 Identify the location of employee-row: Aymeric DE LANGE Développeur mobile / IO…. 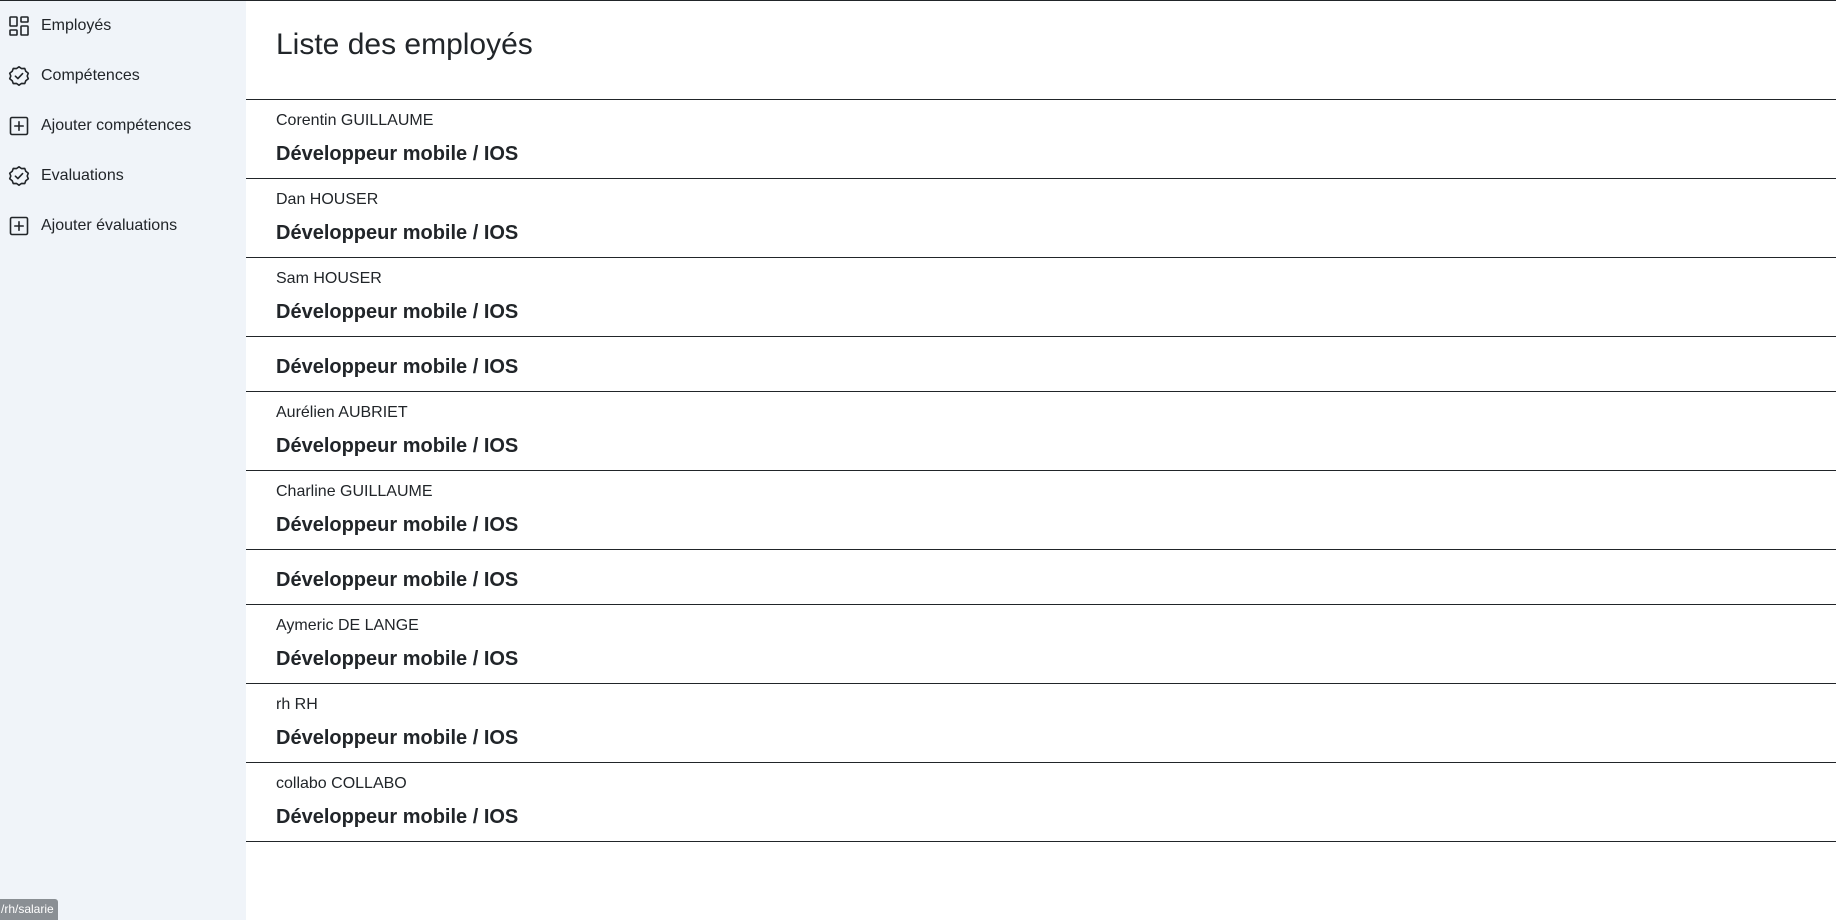
(1041, 644).